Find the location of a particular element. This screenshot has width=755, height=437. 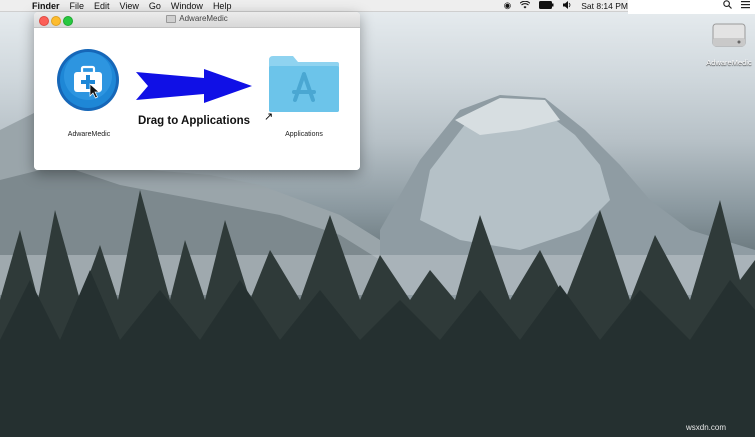

menu-clock: Sat 8:14 PM is located at coordinates (604, 6).